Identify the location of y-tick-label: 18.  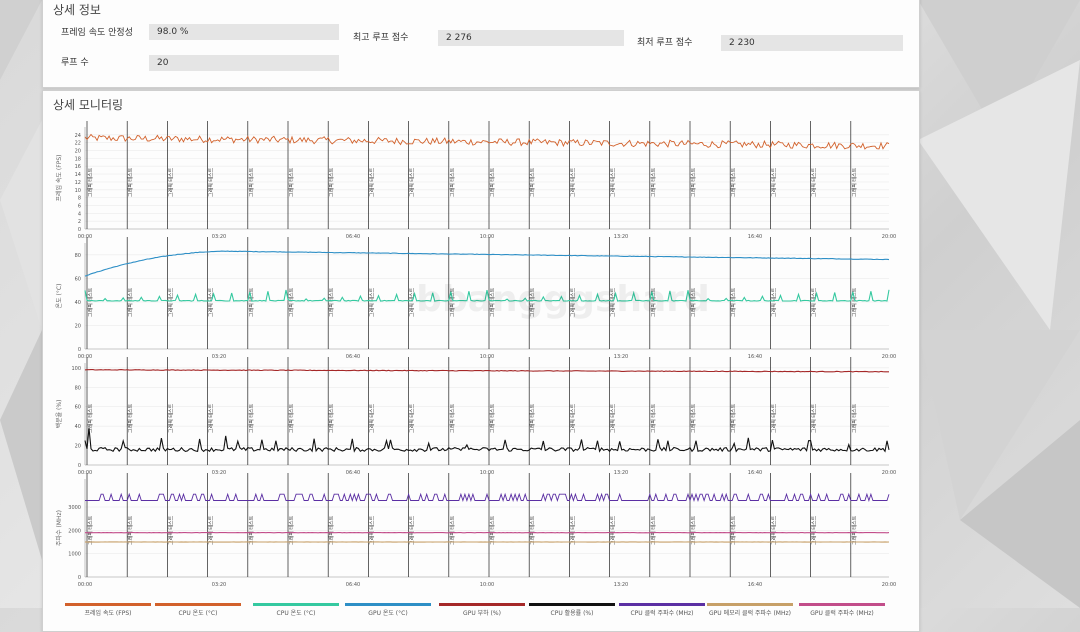
(78, 159).